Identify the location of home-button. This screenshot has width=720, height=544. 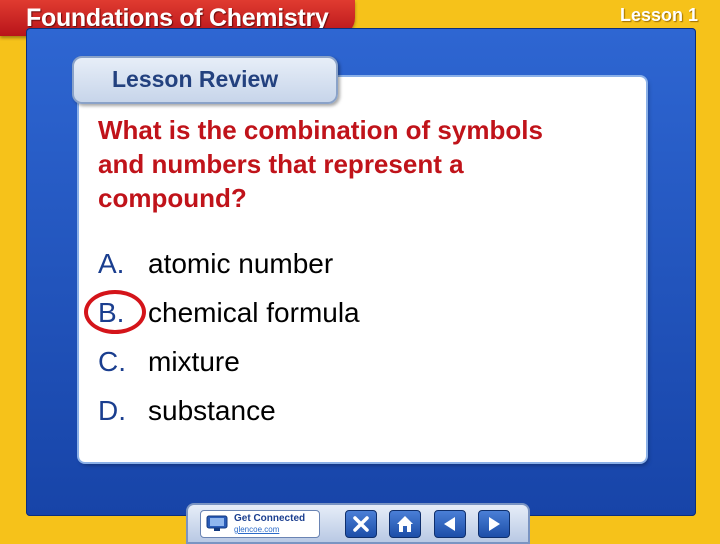
(405, 524).